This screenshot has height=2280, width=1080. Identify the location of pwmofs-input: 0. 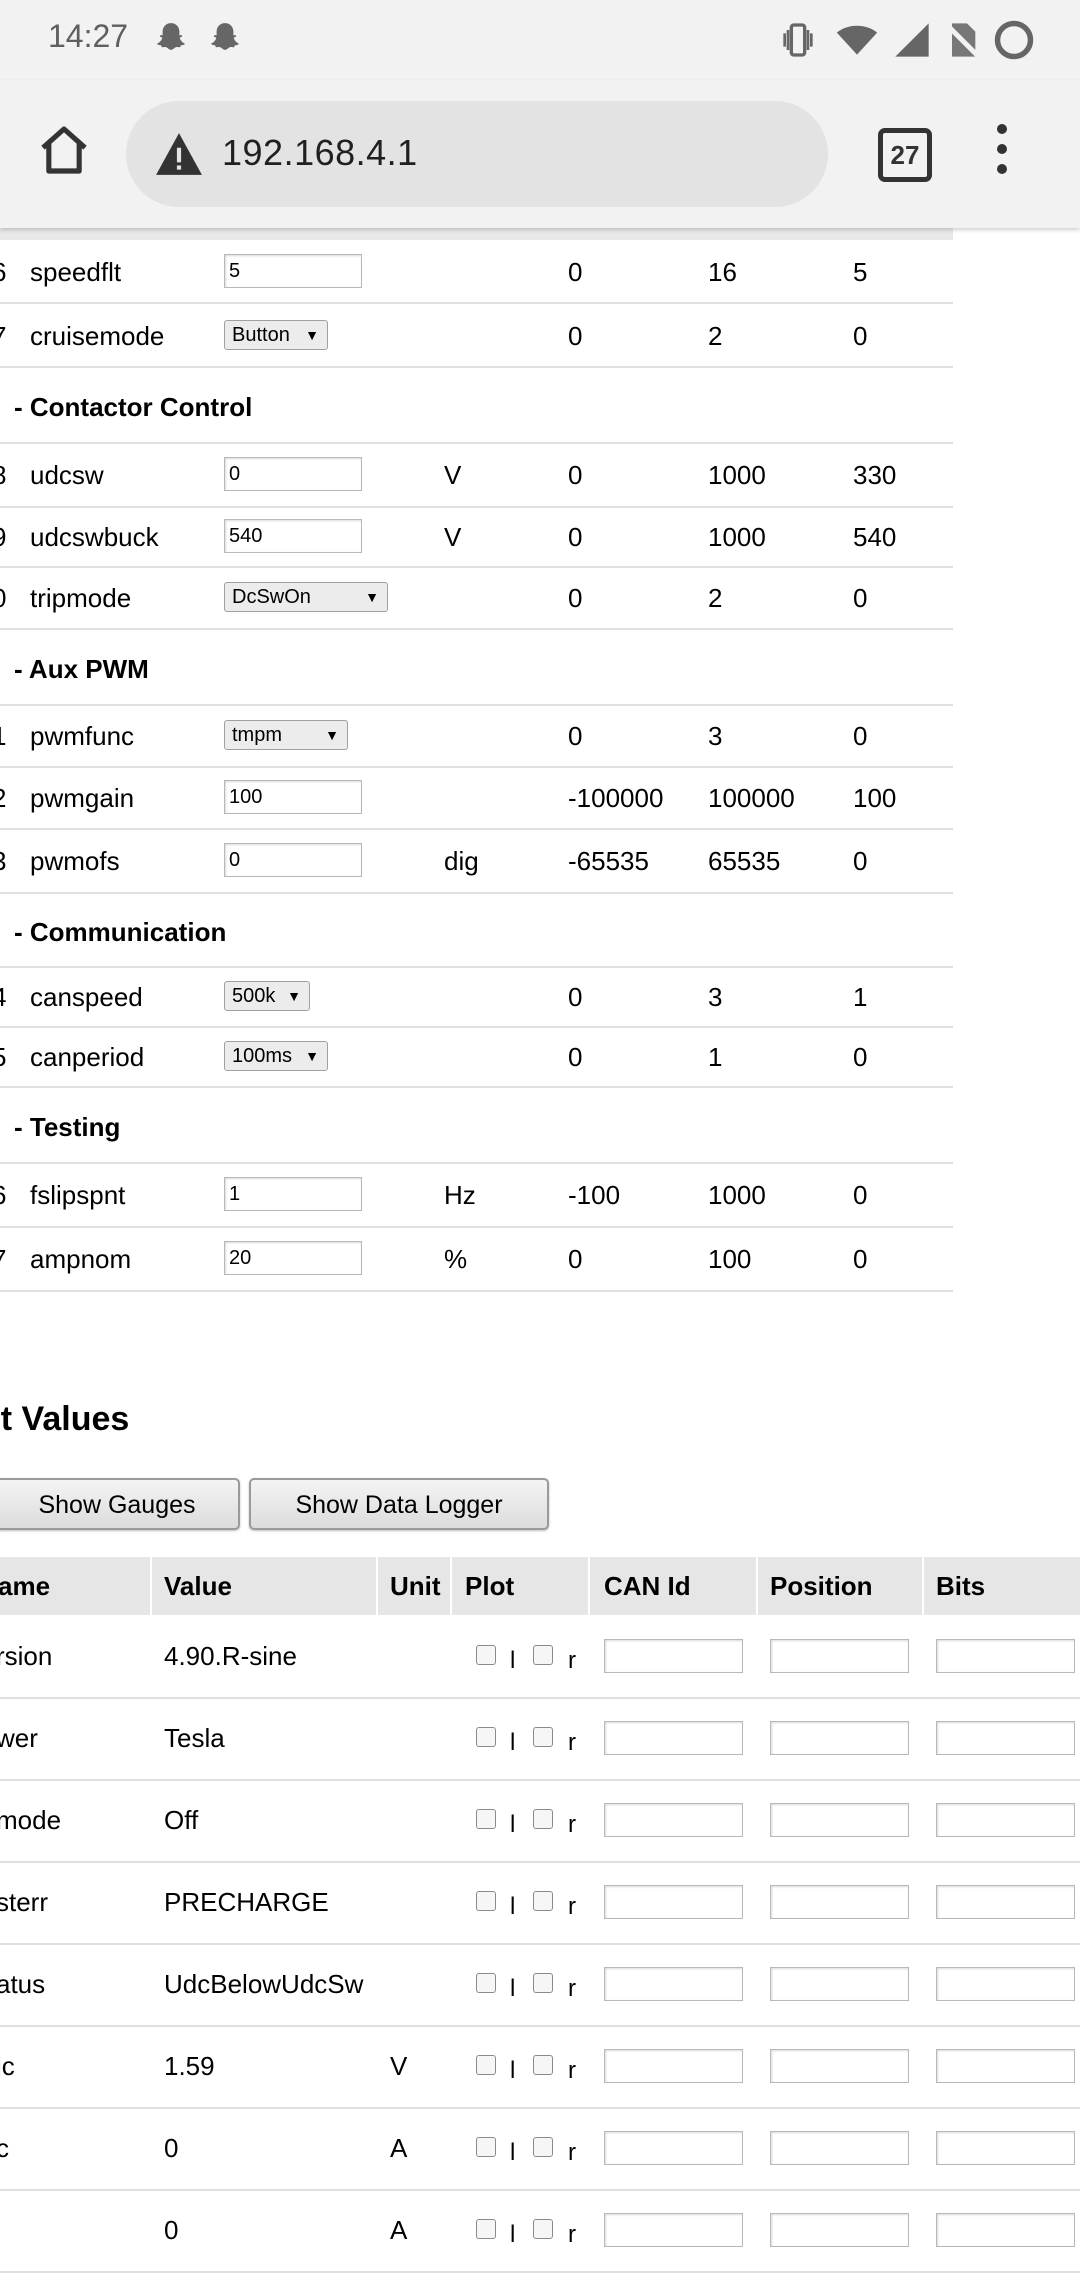
(293, 860).